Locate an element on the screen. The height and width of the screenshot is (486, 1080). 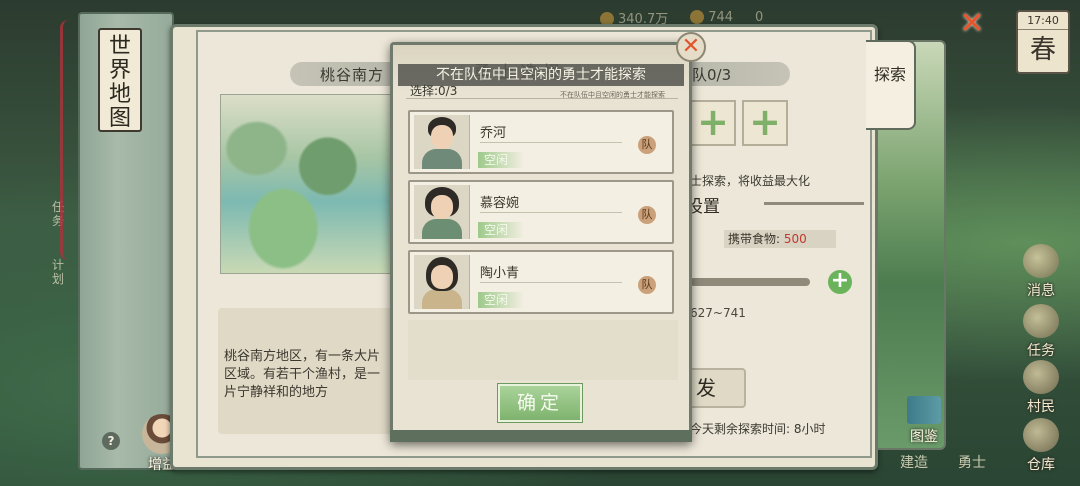
message-icon is located at coordinates (1041, 261).